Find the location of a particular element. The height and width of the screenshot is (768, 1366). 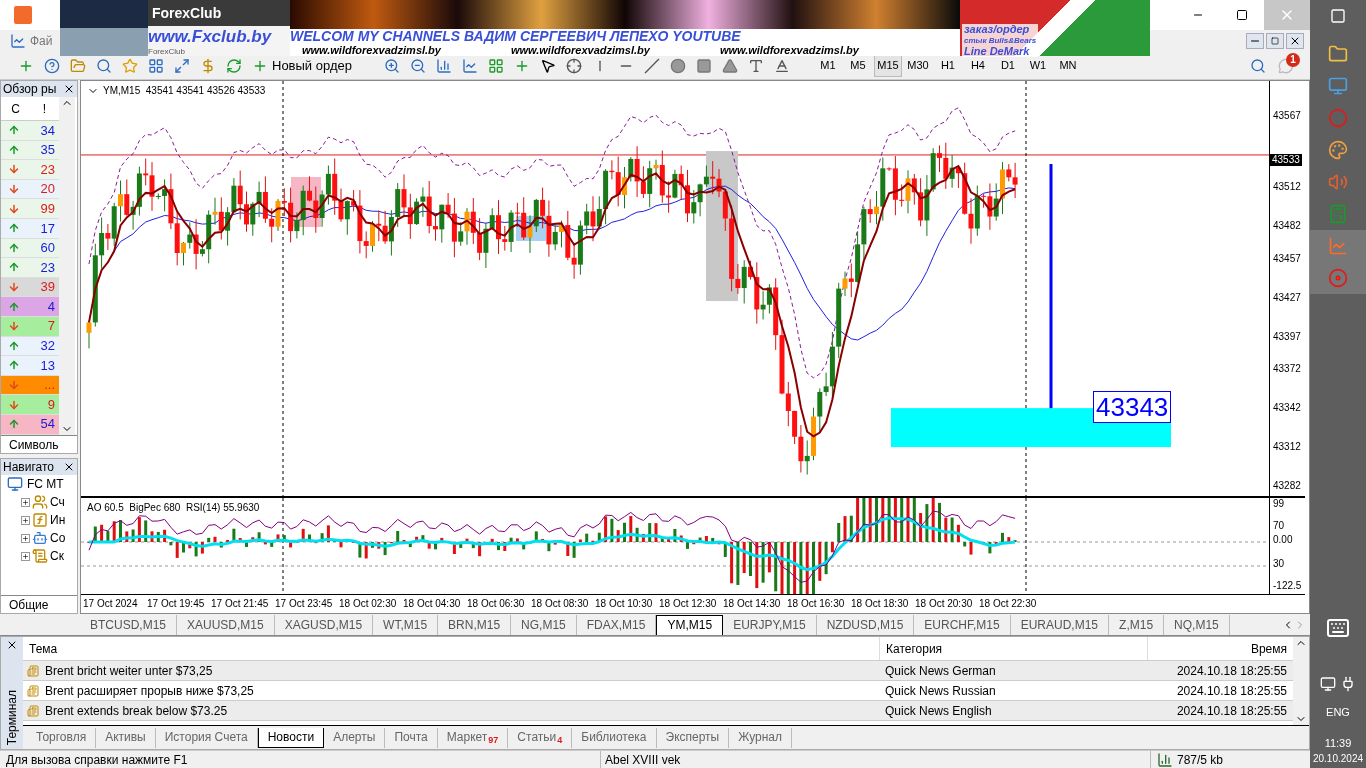

chart-tab: NZDUSD,M15 is located at coordinates (865, 624).